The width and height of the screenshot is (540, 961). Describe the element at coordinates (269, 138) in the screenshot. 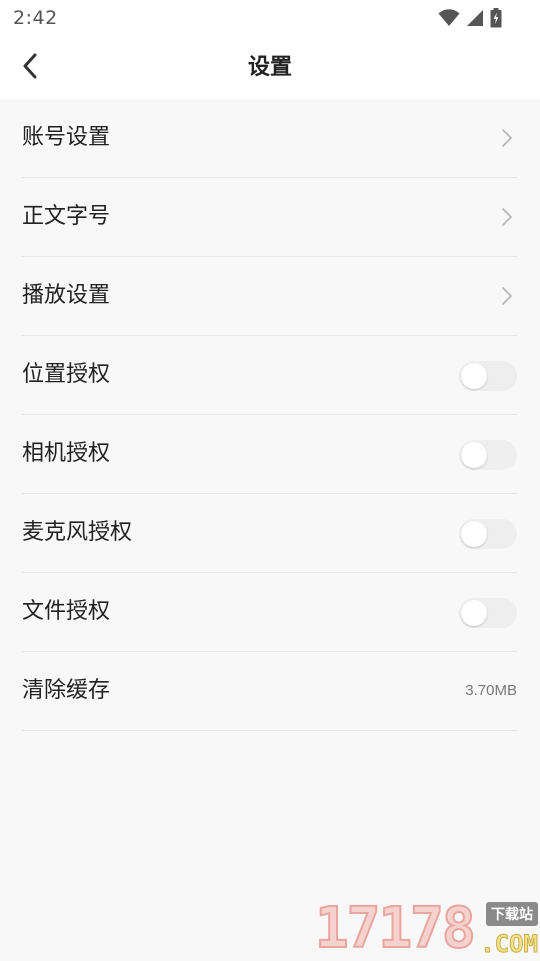

I see `settings-row-account: 账号设置` at that location.